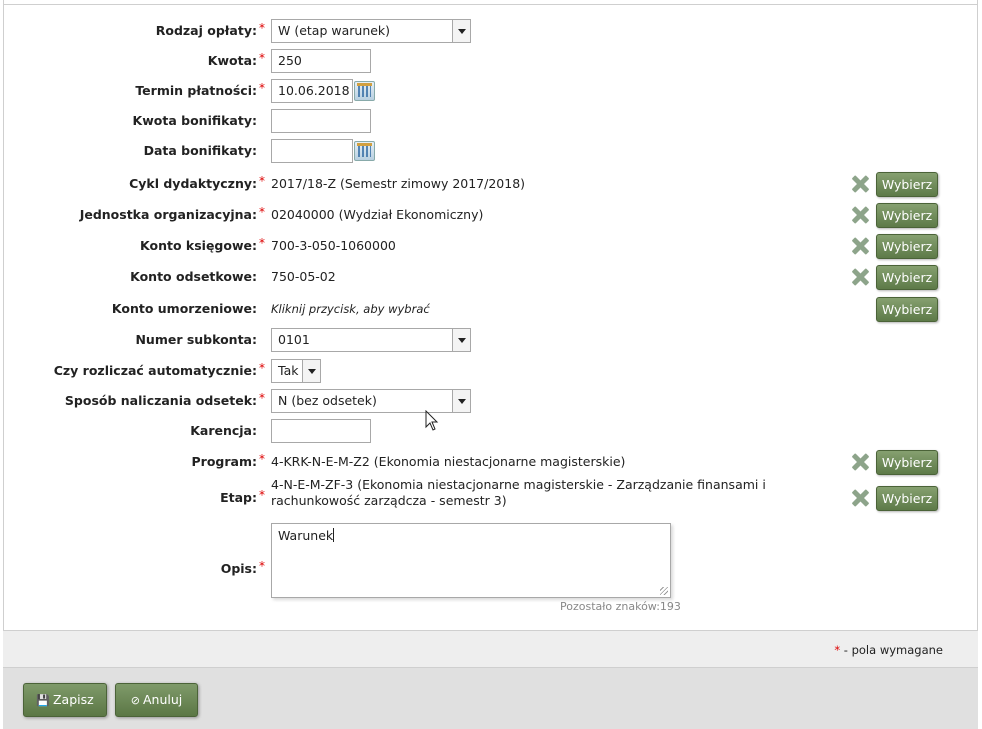  Describe the element at coordinates (491, 371) in the screenshot. I see `row-czy-rozliczac: Czy rozliczać automatycznie: * Tak` at that location.